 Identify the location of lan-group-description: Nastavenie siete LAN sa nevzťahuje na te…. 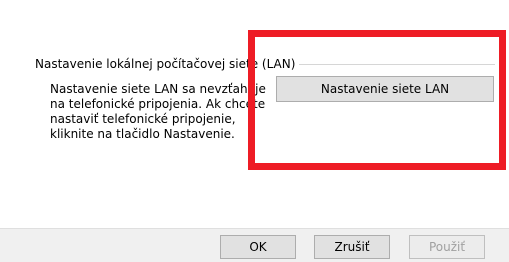
(158, 111).